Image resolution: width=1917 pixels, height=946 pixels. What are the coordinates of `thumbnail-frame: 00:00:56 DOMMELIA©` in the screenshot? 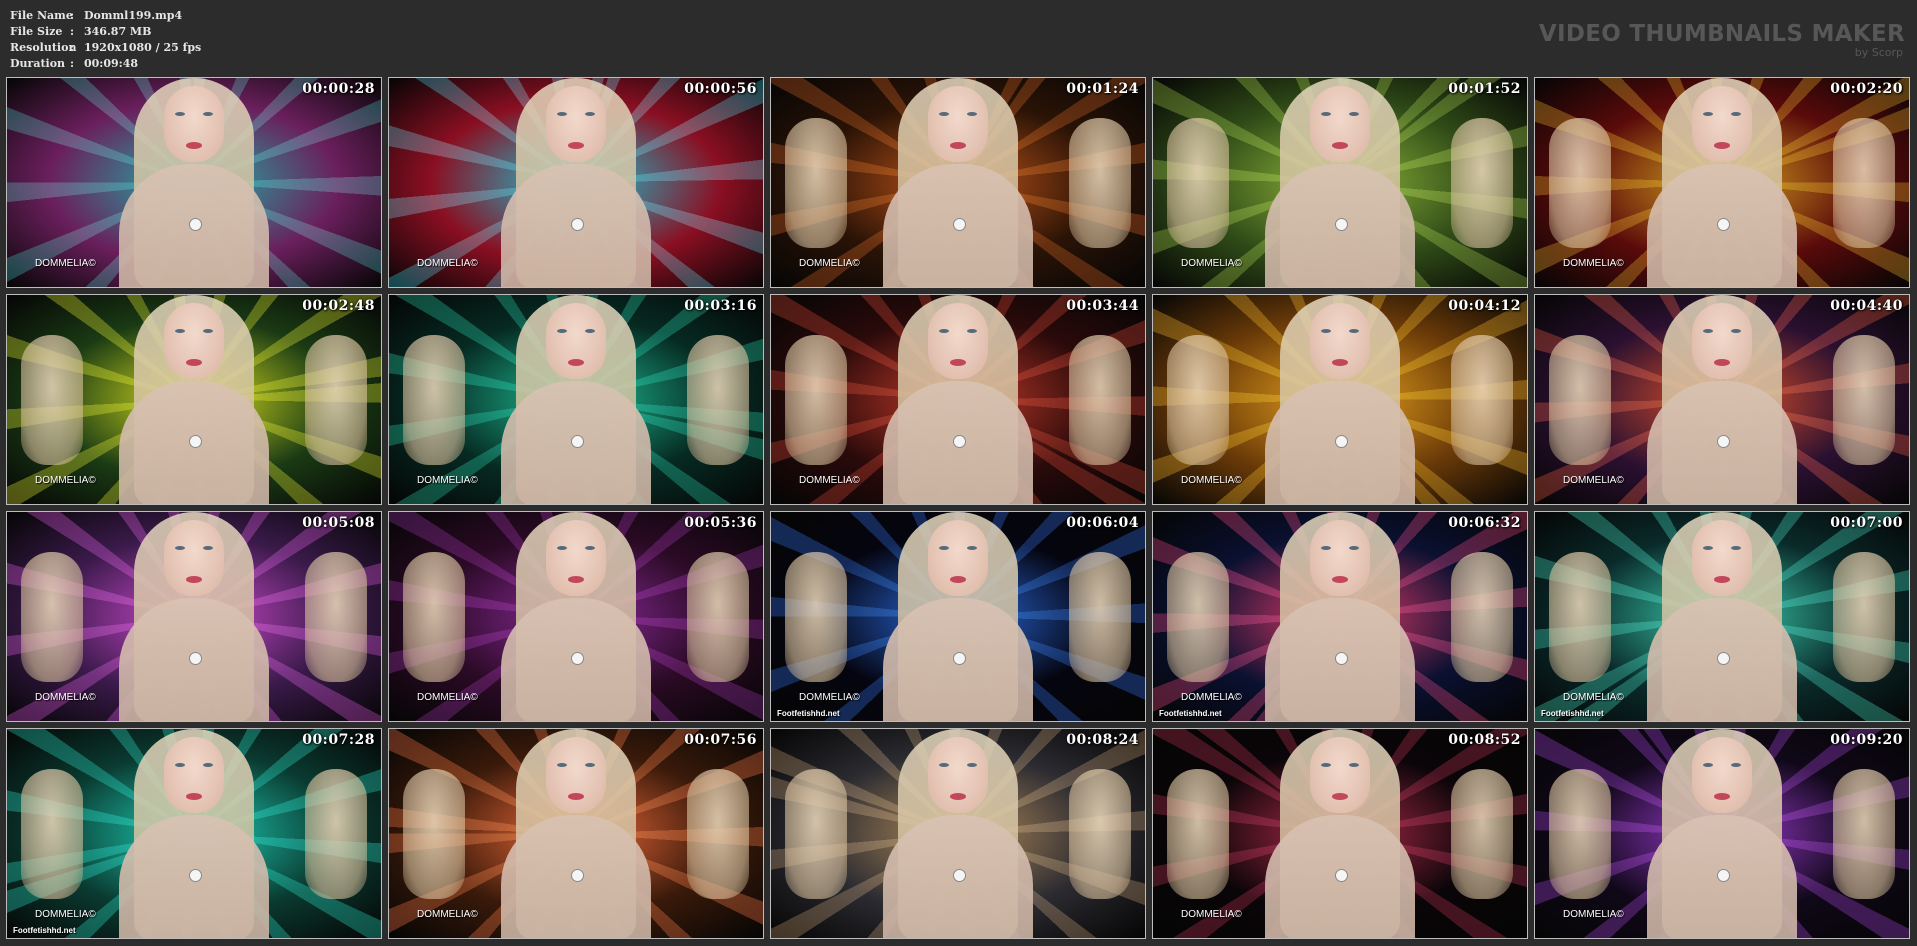 It's located at (576, 182).